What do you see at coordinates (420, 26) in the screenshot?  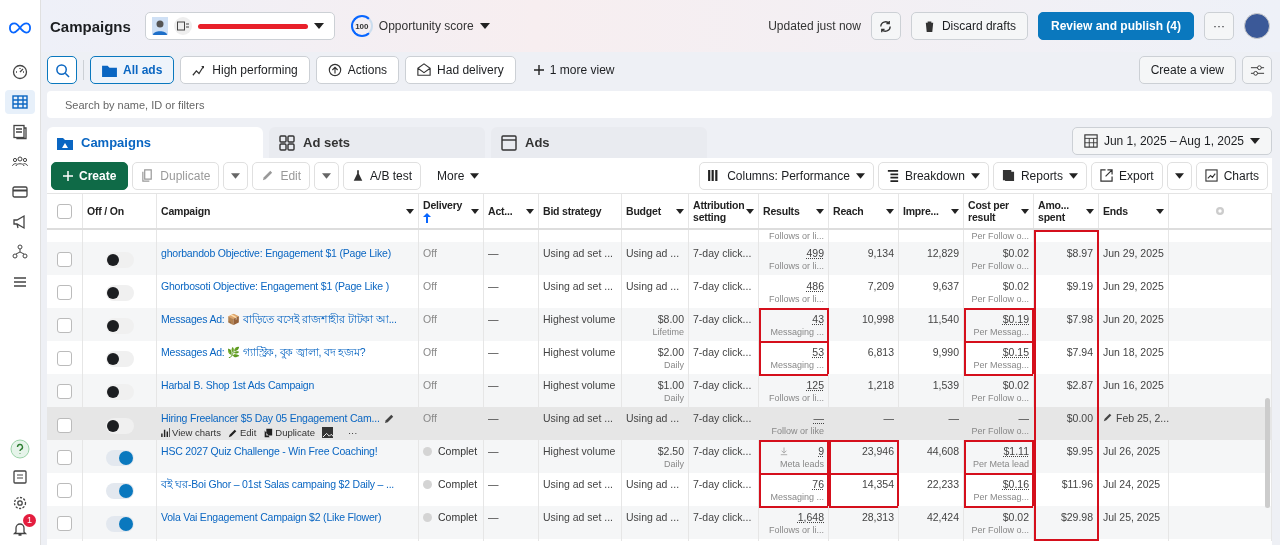 I see `opportunity-score-button: 100 Opportunity score` at bounding box center [420, 26].